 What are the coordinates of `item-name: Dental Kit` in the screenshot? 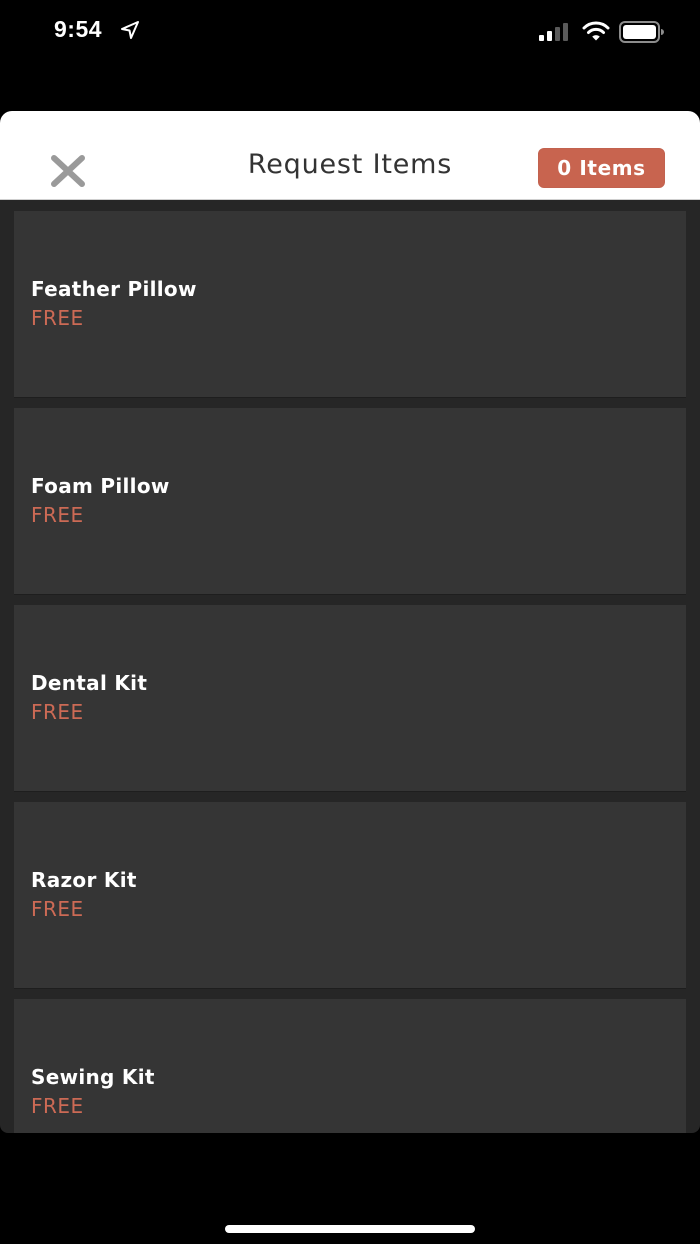 It's located at (89, 683).